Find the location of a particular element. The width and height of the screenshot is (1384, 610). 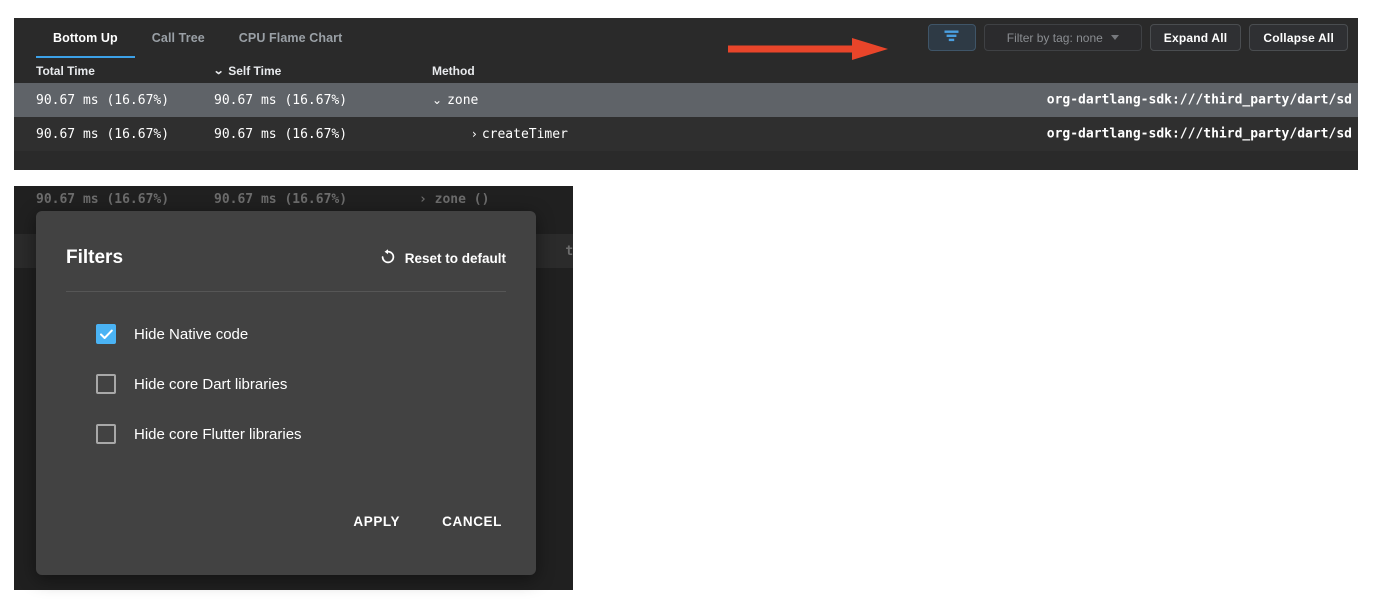

checkbox-row-hide-core-dart-libraries: Hide core Dart libraries is located at coordinates (286, 384).